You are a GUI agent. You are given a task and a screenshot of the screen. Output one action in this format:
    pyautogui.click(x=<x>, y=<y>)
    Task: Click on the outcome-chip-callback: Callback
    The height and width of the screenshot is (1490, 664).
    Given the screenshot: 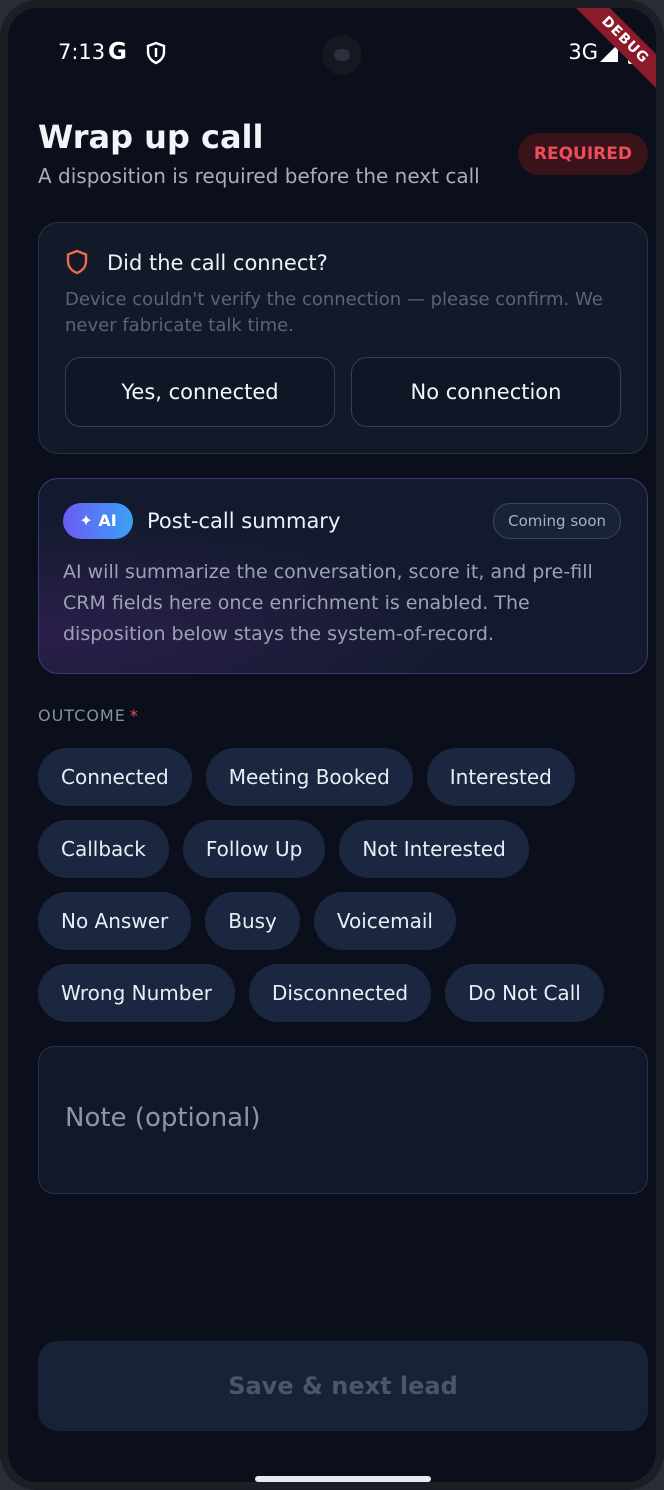 What is the action you would take?
    pyautogui.click(x=103, y=849)
    